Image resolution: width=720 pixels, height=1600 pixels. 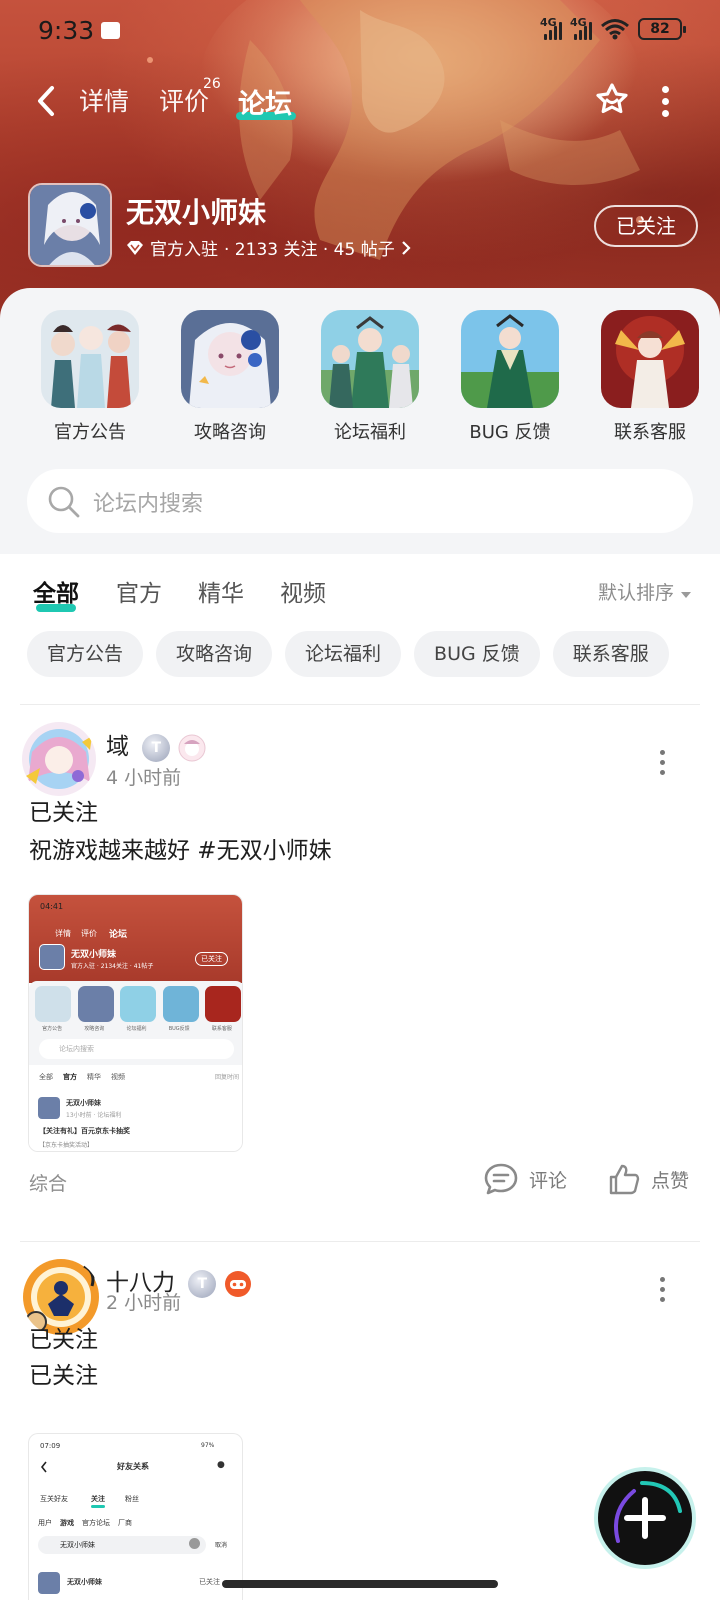 What do you see at coordinates (686, 595) in the screenshot?
I see `triangle-down-icon` at bounding box center [686, 595].